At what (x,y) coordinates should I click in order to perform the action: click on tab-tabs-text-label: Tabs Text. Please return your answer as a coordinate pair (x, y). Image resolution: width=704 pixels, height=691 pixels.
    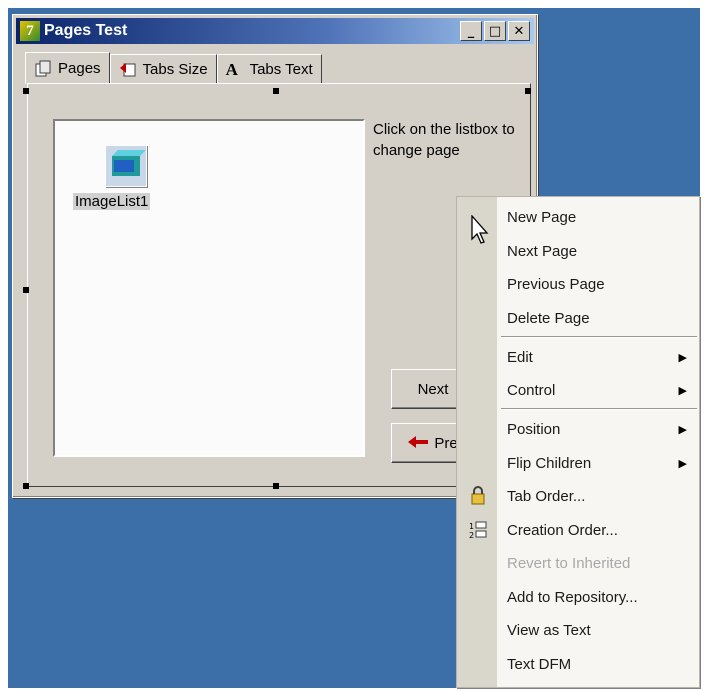
    Looking at the image, I should click on (281, 69).